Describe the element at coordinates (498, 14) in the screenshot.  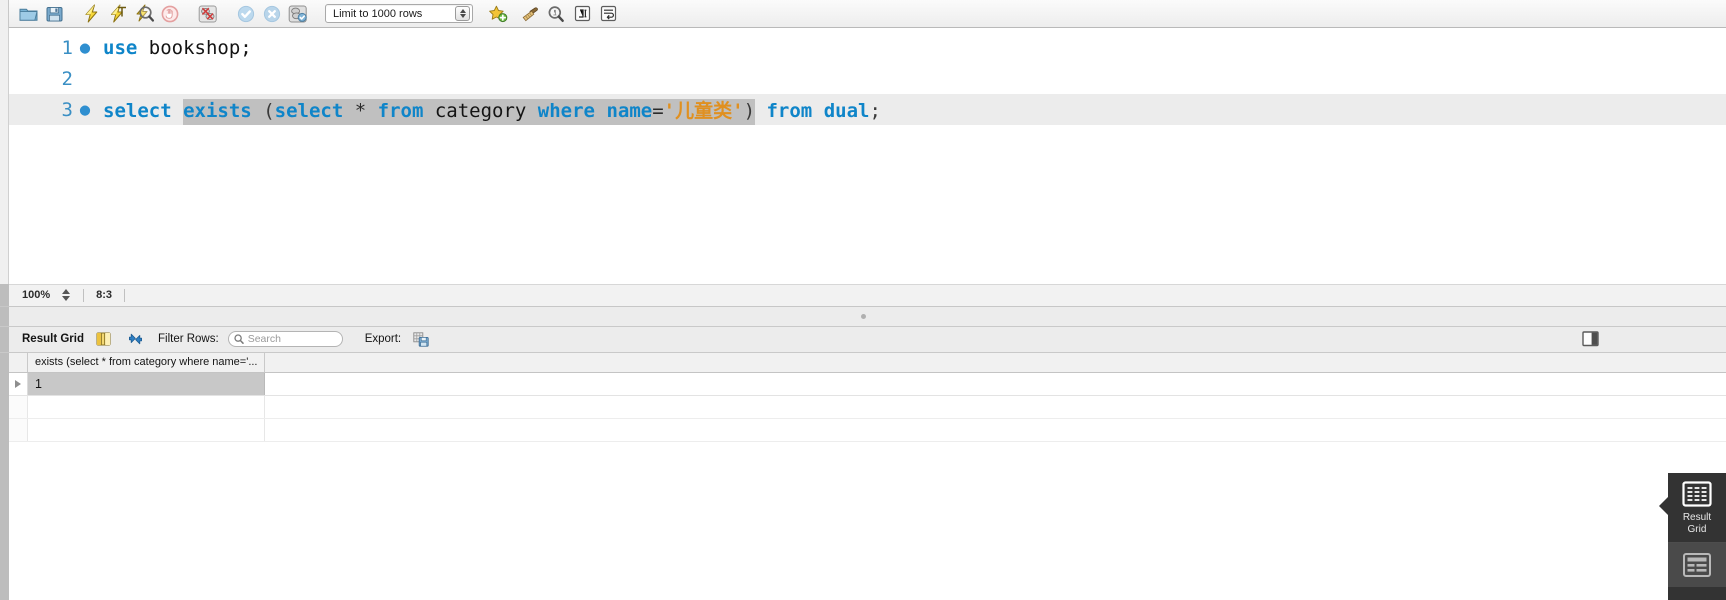
I see `beautify-sql-icon` at that location.